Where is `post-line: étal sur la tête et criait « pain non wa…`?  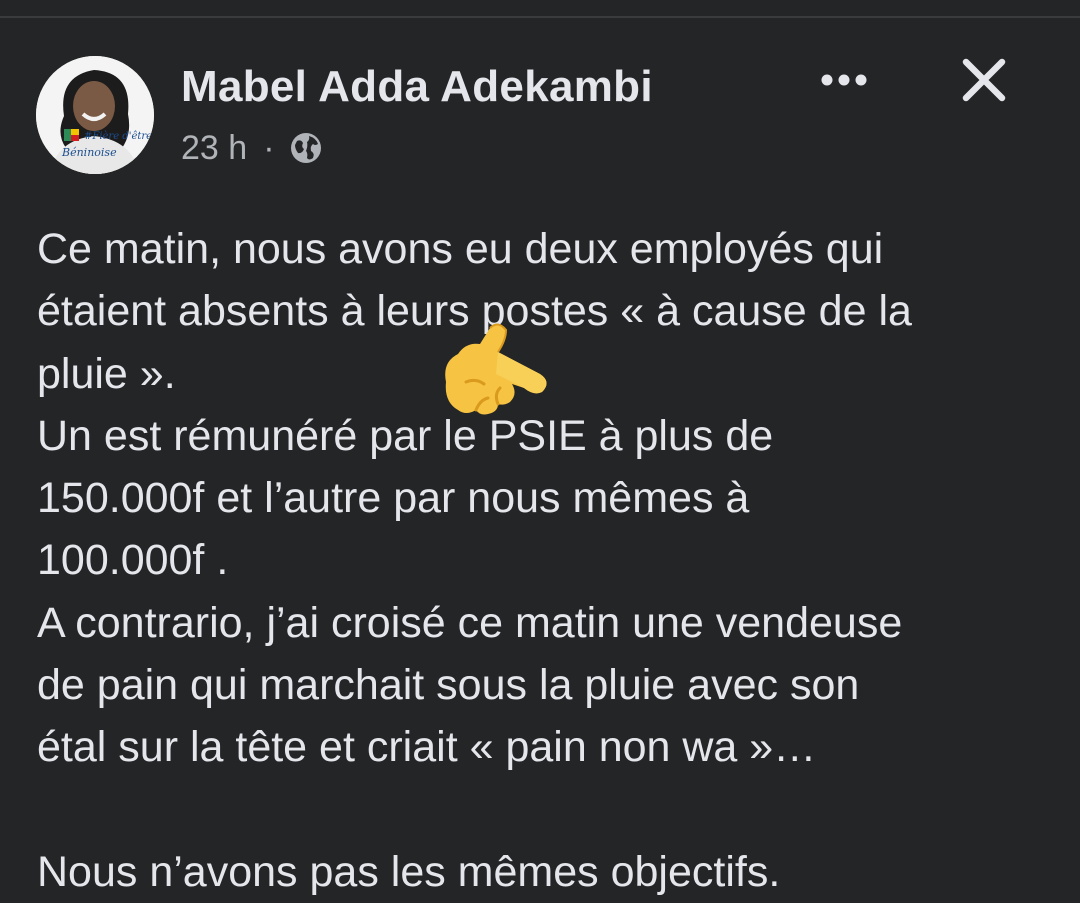 post-line: étal sur la tête et criait « pain non wa… is located at coordinates (427, 747).